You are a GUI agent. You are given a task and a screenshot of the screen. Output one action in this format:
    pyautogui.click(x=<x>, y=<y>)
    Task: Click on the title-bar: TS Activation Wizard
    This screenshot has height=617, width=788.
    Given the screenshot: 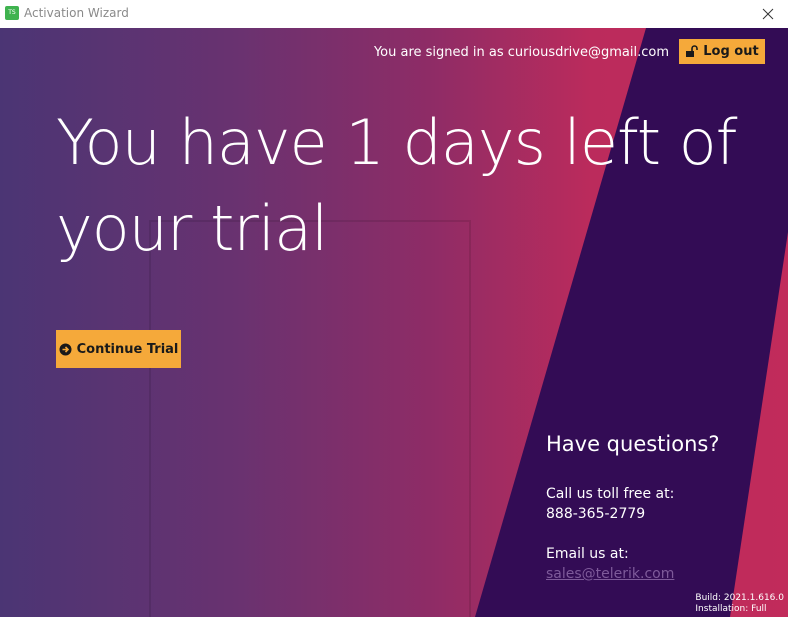 What is the action you would take?
    pyautogui.click(x=394, y=14)
    